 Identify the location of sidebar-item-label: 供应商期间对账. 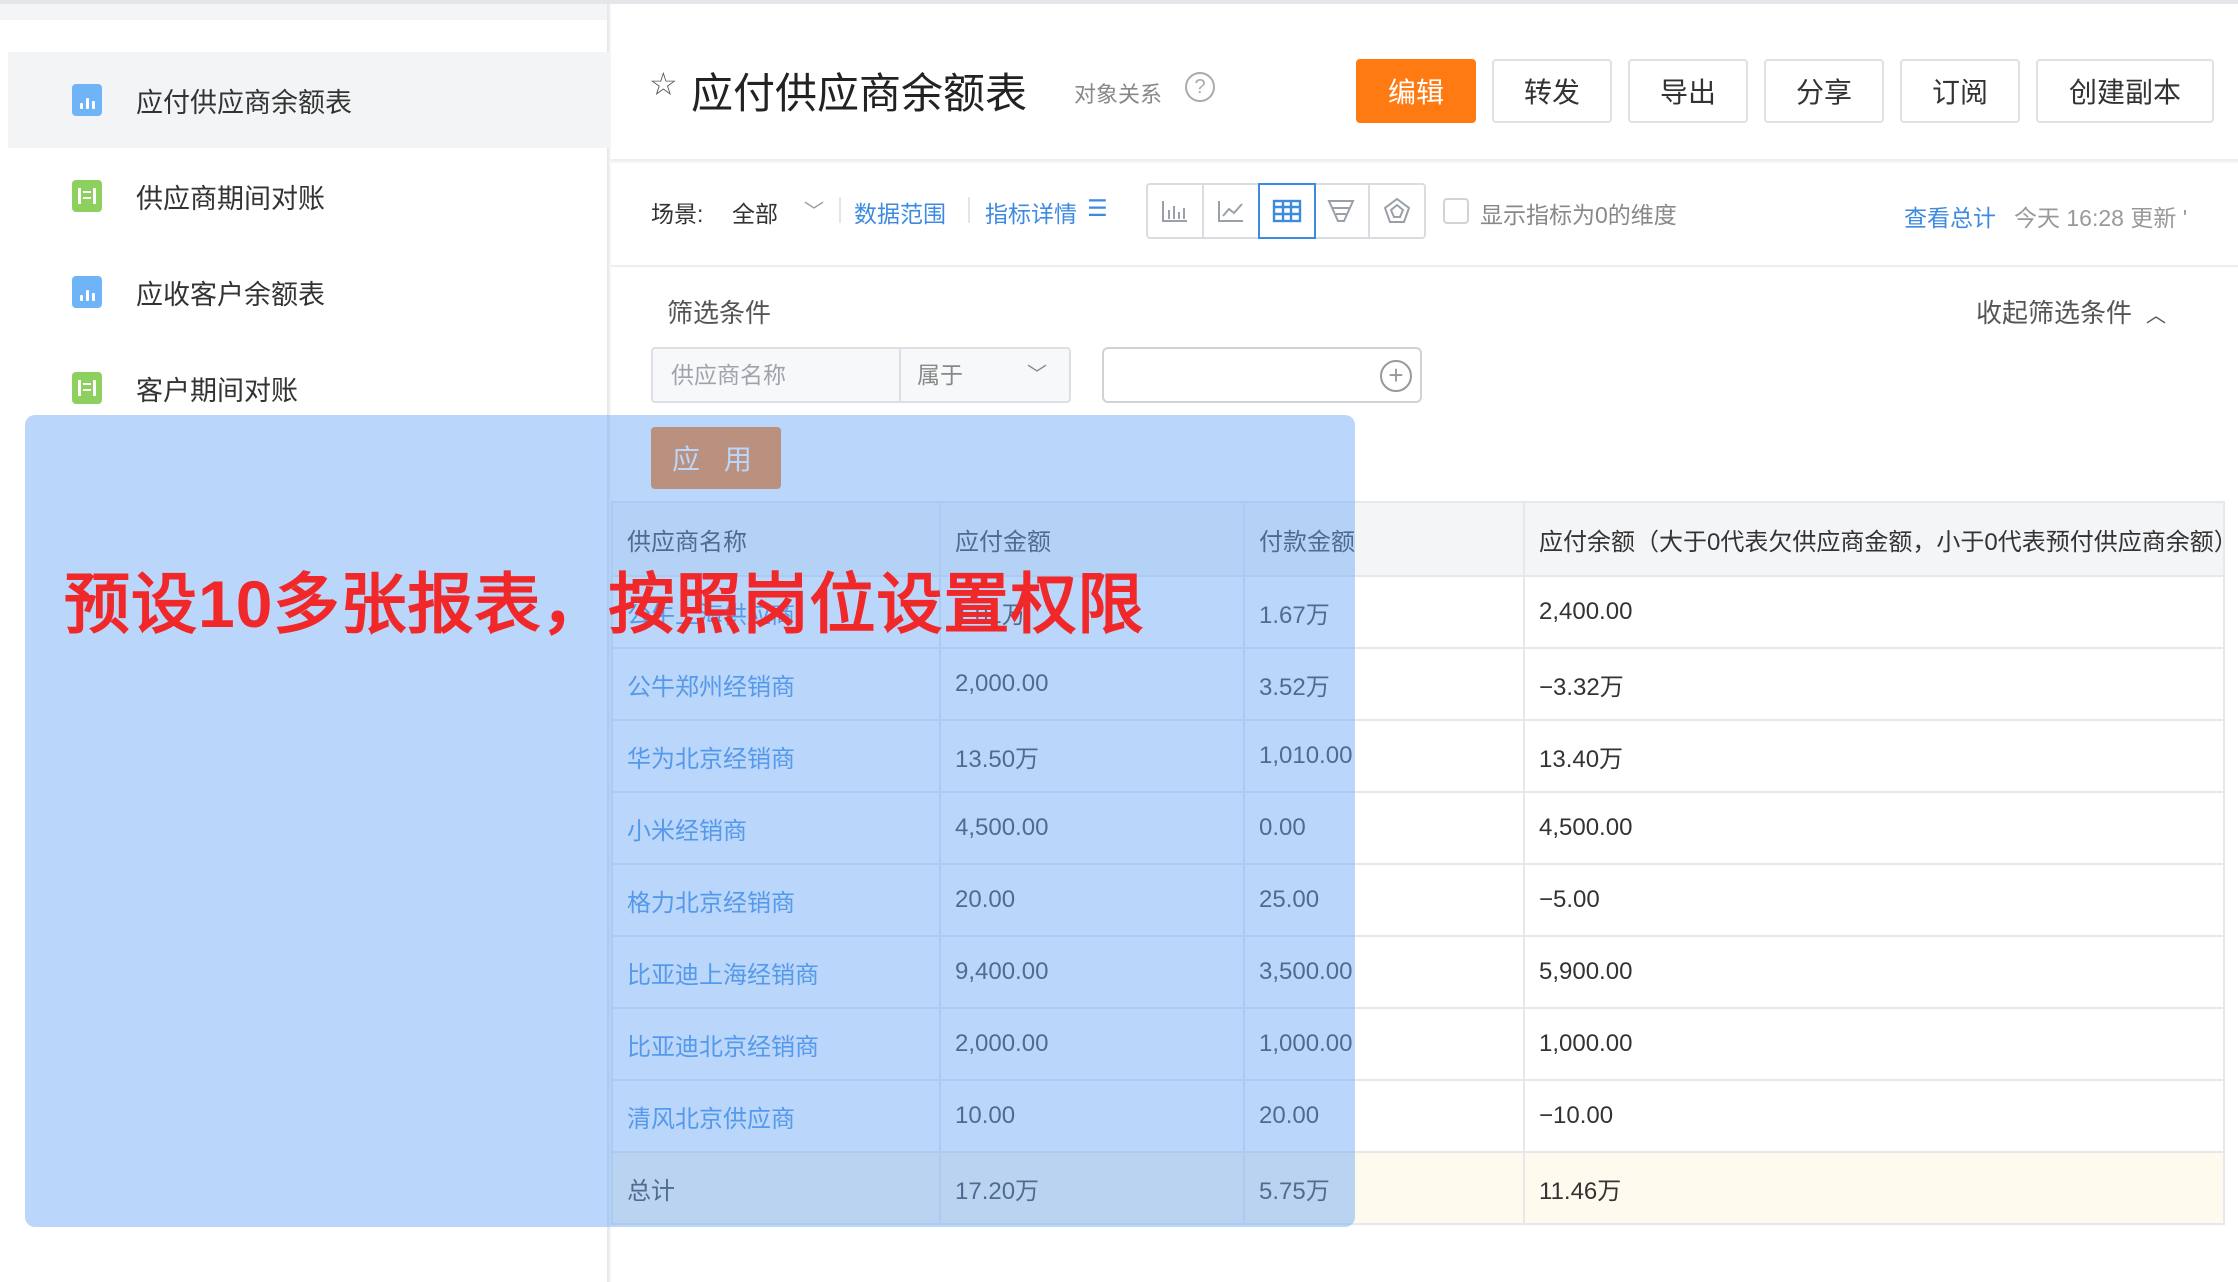
(230, 198).